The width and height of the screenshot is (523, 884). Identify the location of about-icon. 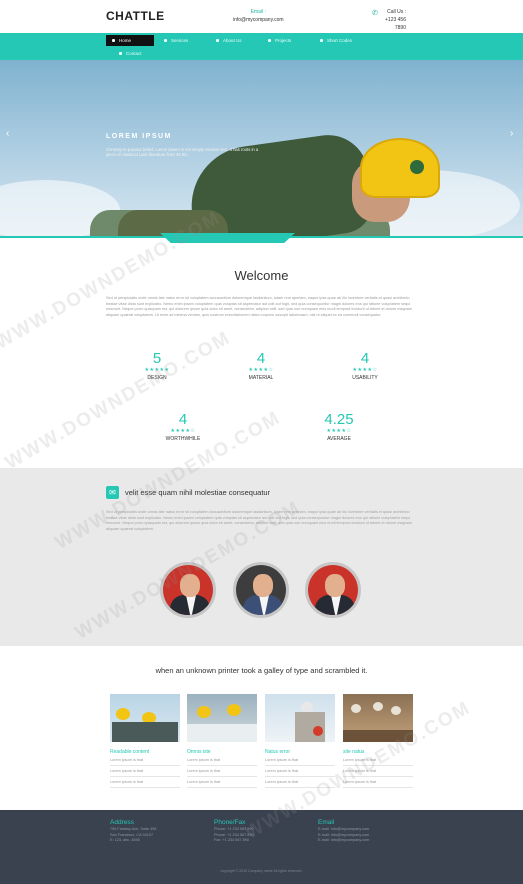
(217, 40).